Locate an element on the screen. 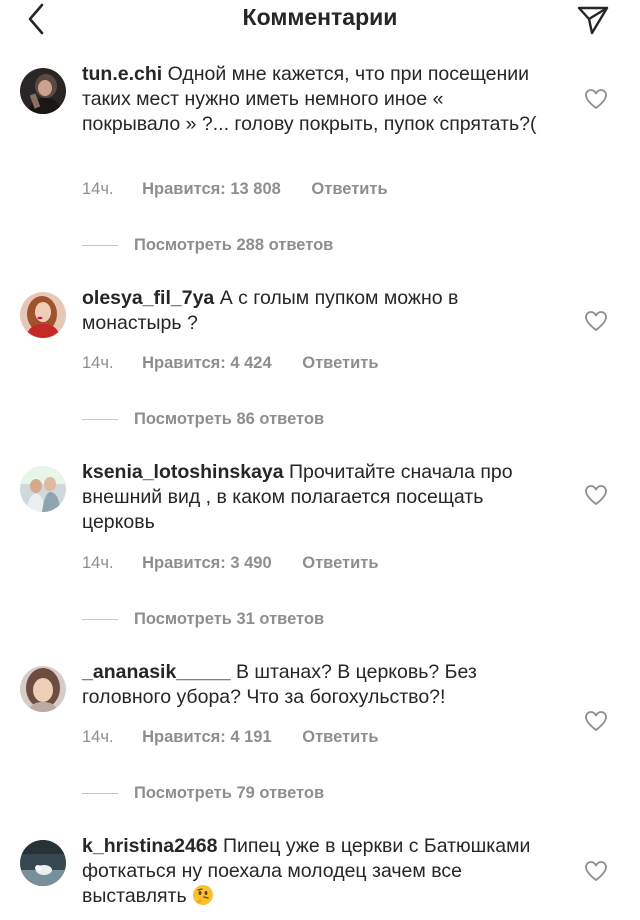 The width and height of the screenshot is (640, 920). view-replies-label: Посмотреть 86 ответов is located at coordinates (229, 419).